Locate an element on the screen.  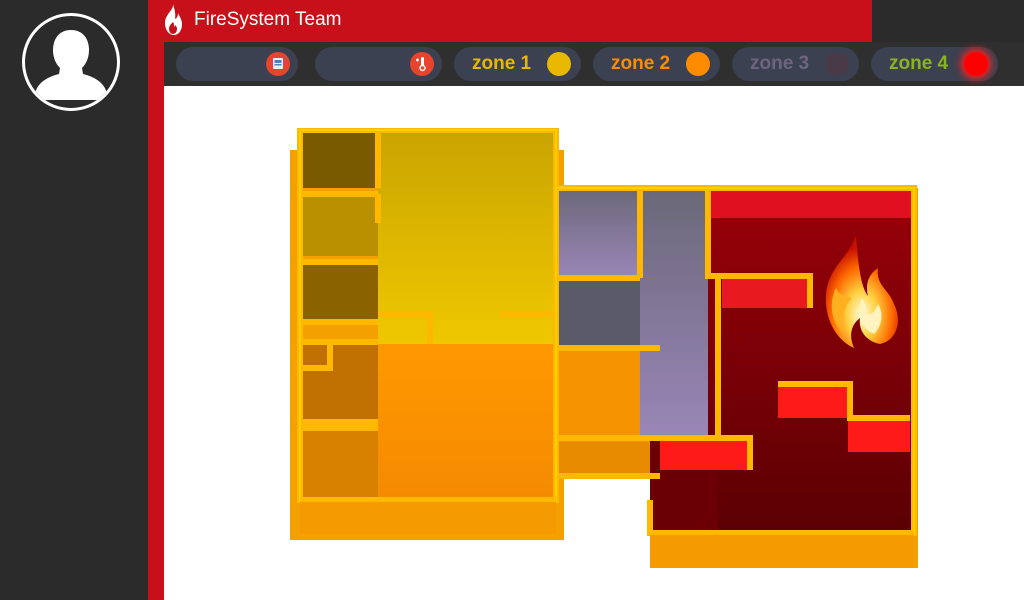
zone-4-button: zone 4 is located at coordinates (934, 64).